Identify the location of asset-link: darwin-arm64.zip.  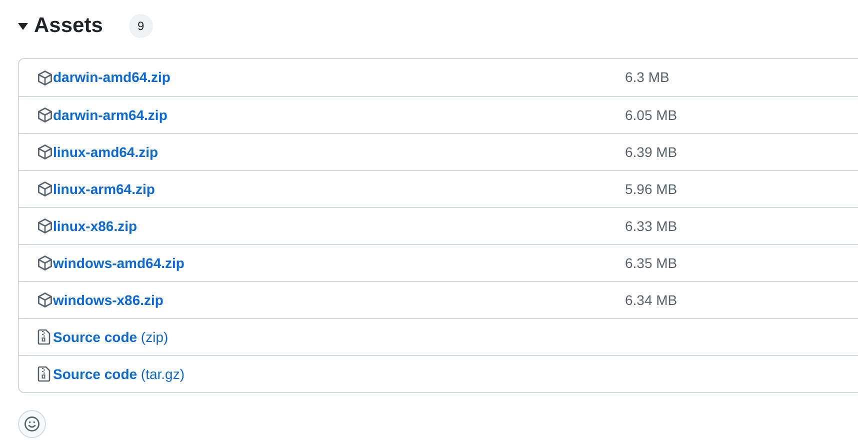
(110, 115).